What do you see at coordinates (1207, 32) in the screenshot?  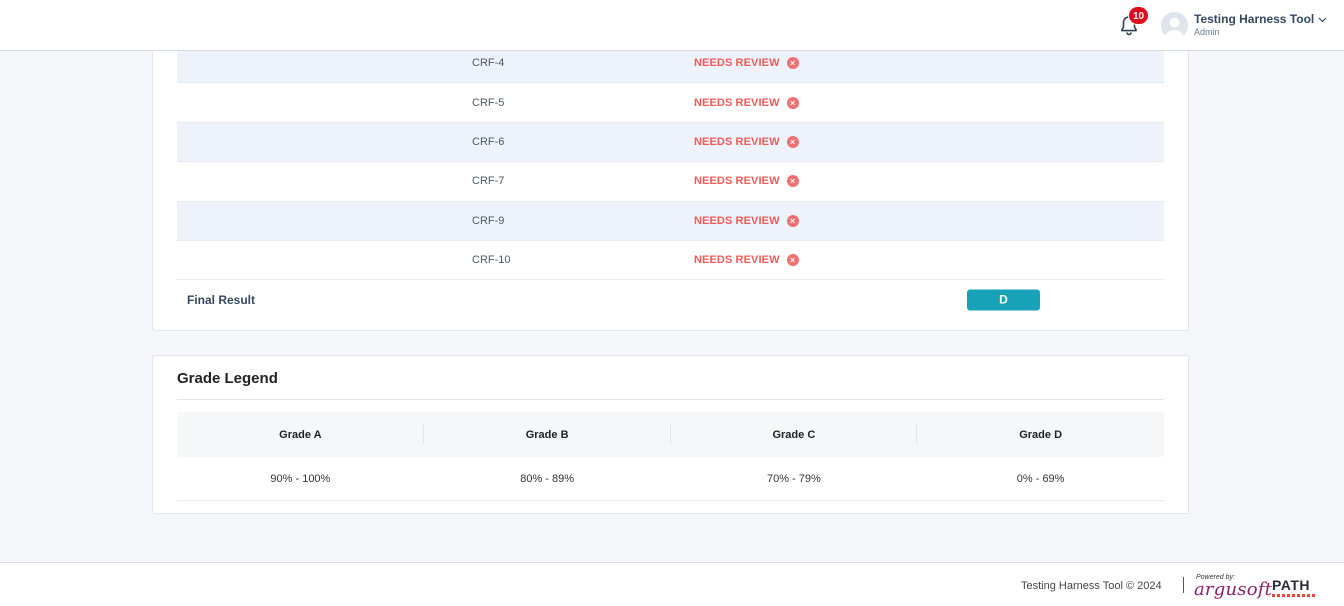 I see `user-role: Admin` at bounding box center [1207, 32].